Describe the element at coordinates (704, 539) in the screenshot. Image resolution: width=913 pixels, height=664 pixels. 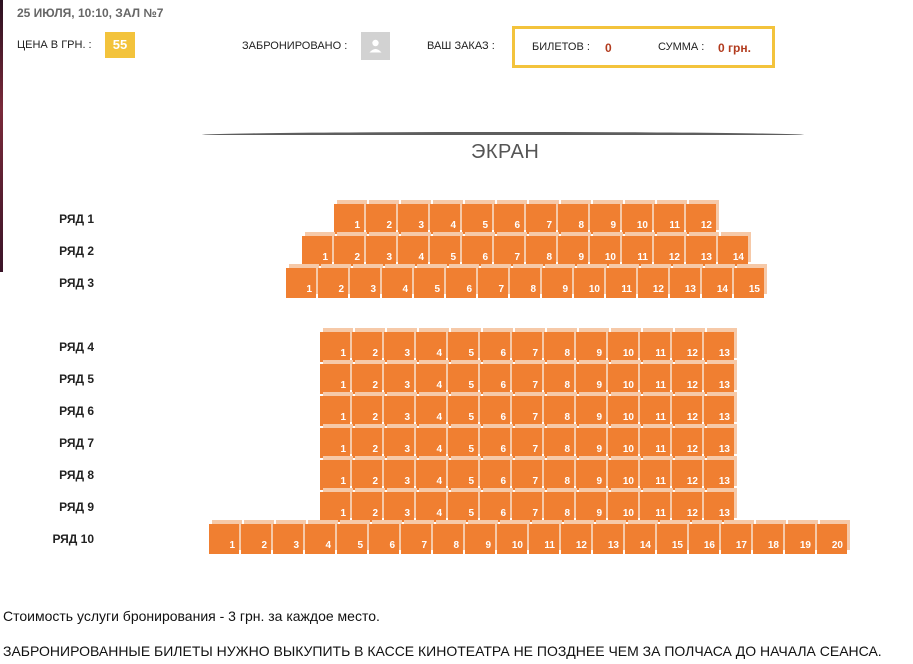
I see `seat: 16` at that location.